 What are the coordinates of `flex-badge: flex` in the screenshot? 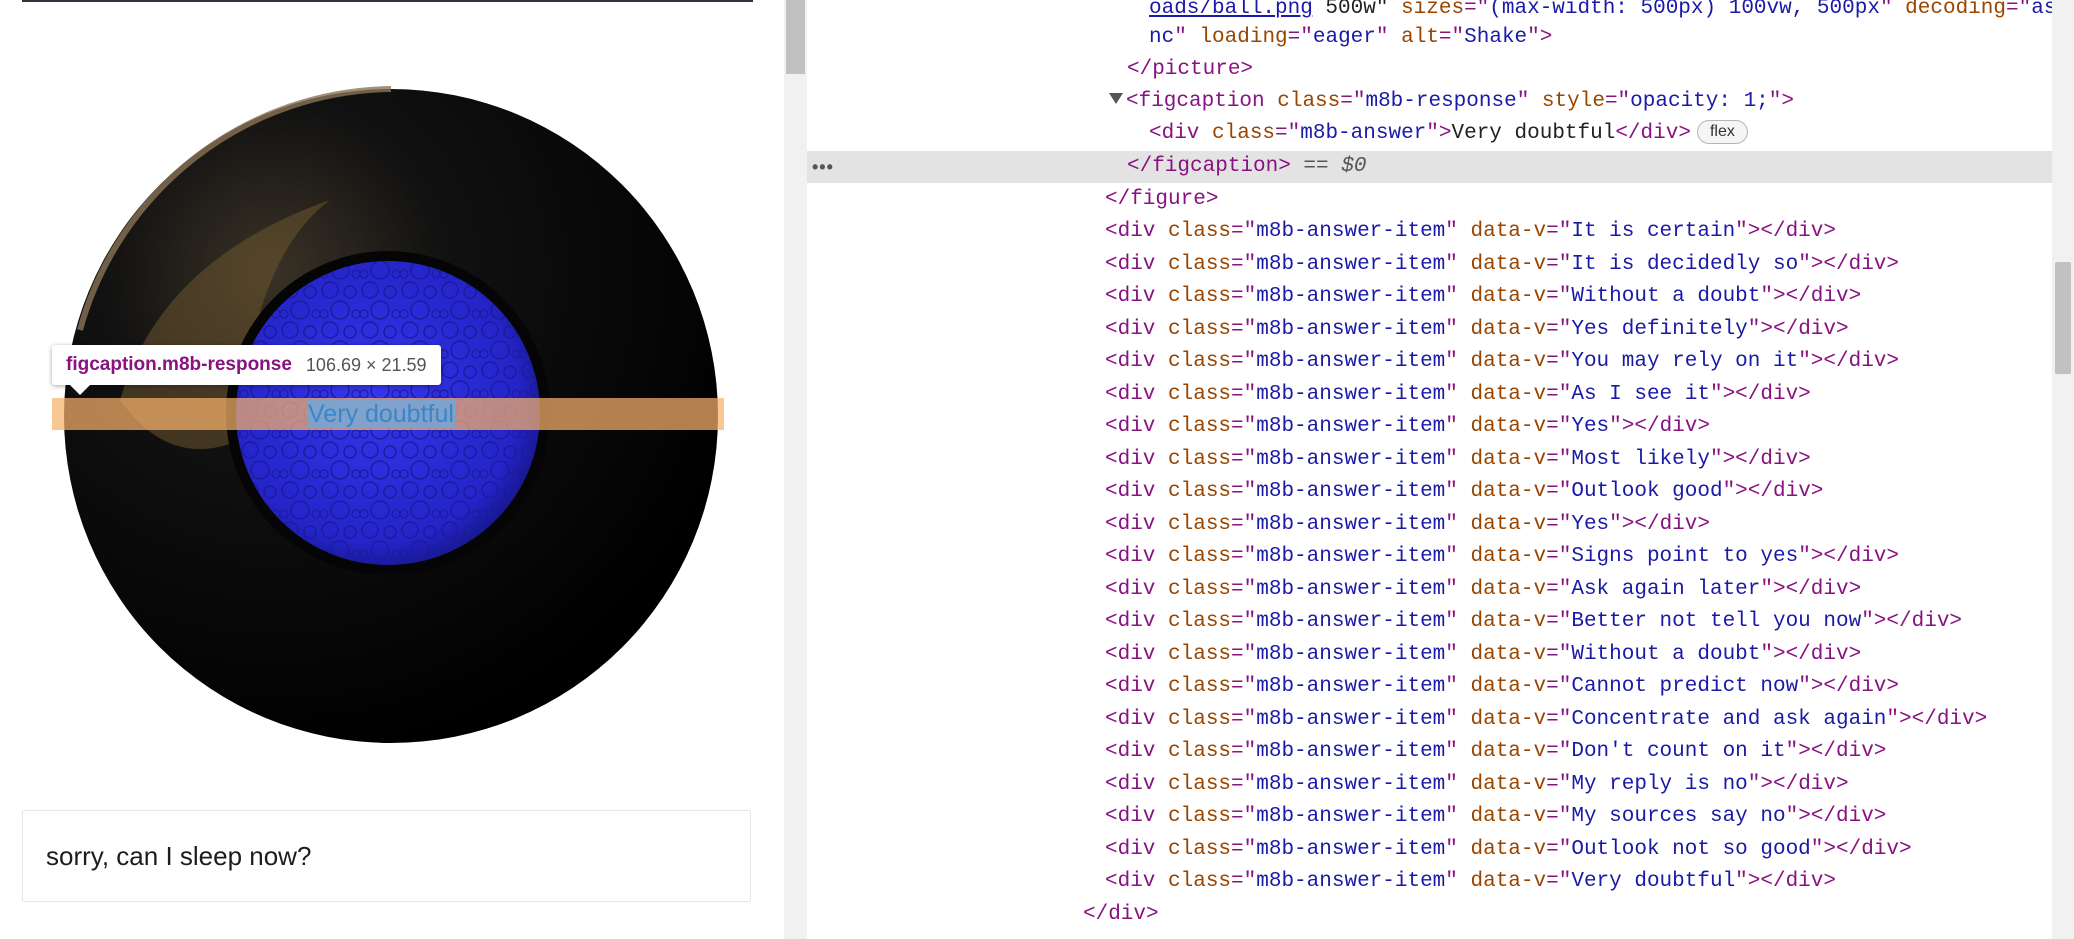 It's located at (1722, 132).